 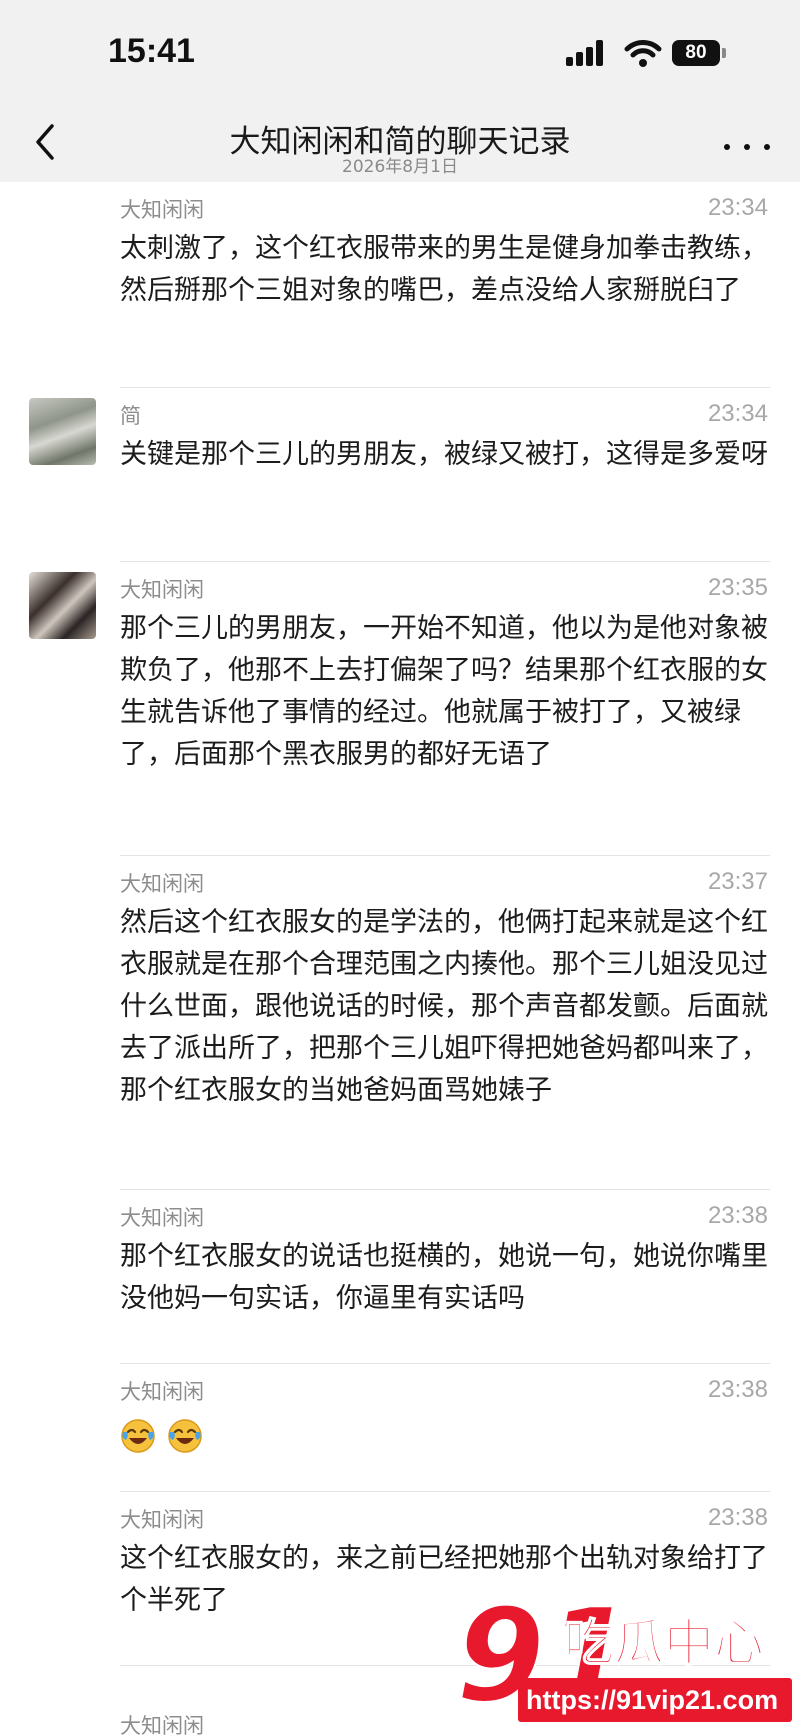 What do you see at coordinates (643, 53) in the screenshot?
I see `wifi-icon` at bounding box center [643, 53].